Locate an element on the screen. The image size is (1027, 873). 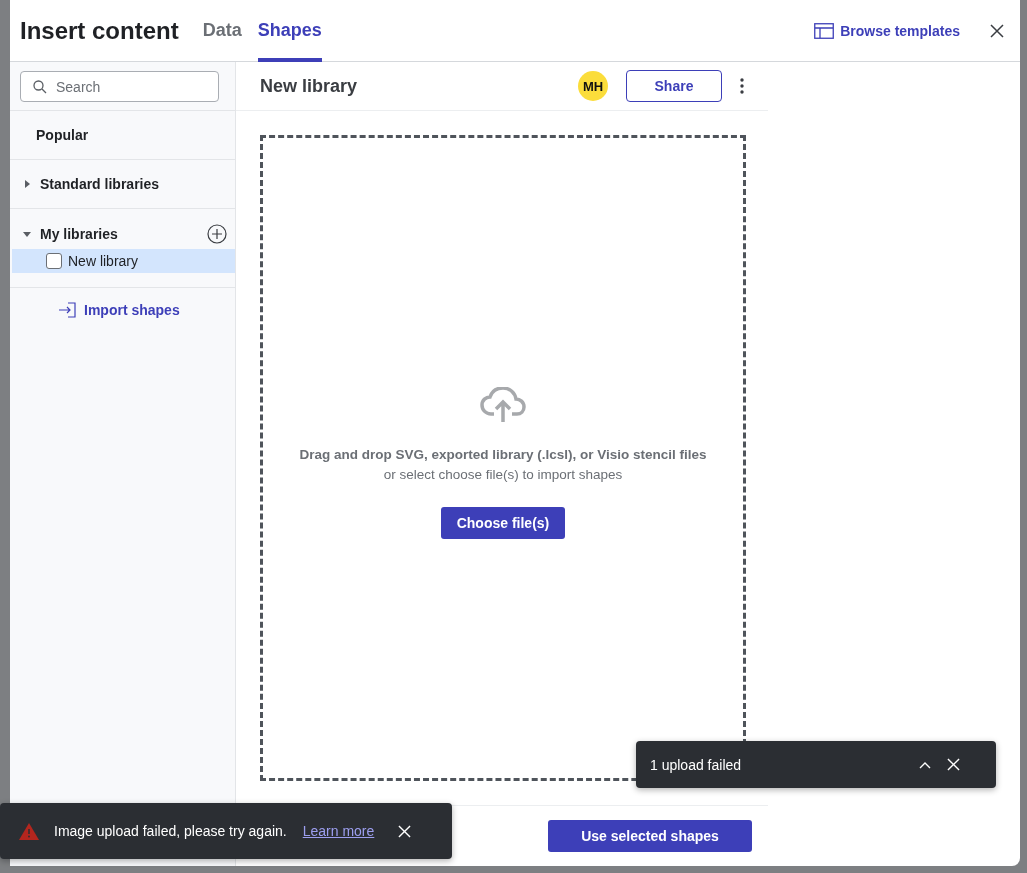
dialog-title: Insert content is located at coordinates (99, 30).